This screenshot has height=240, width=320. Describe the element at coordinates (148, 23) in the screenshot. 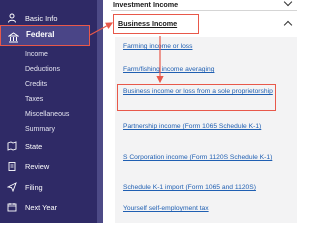

I see `business-income-heading: Business Income` at that location.